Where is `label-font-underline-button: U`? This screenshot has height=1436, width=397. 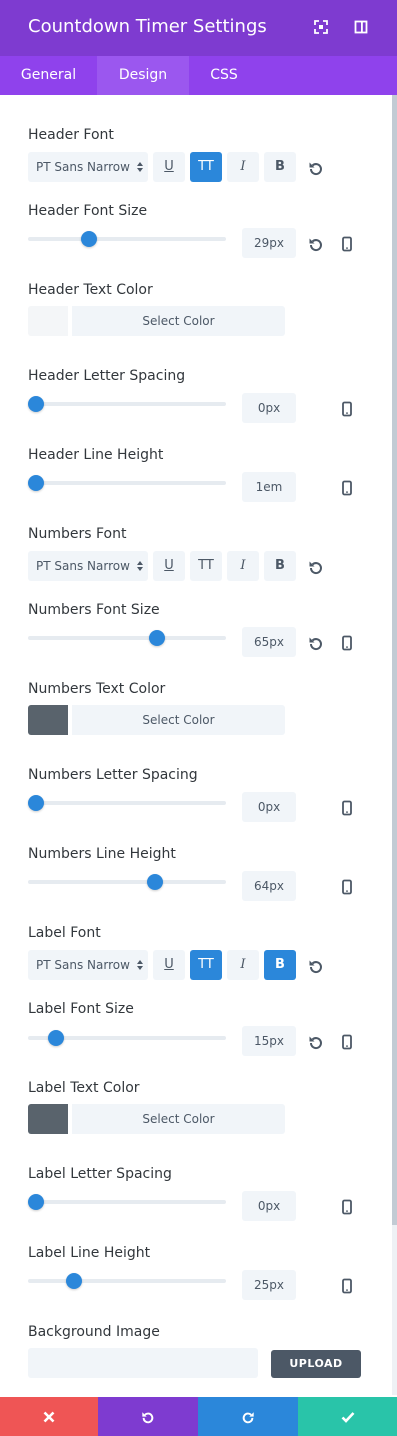 label-font-underline-button: U is located at coordinates (169, 965).